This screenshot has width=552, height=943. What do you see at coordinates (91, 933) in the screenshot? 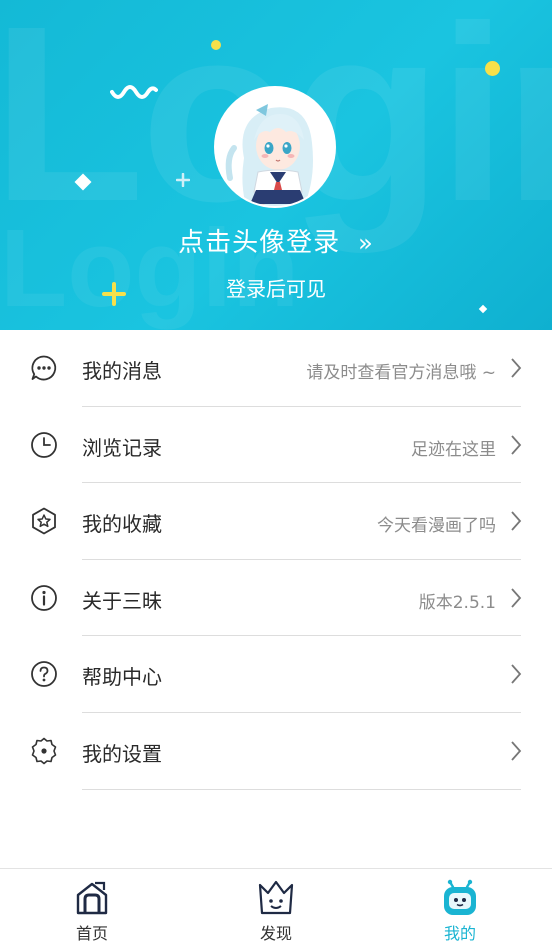
I see `tab-label: 首页` at bounding box center [91, 933].